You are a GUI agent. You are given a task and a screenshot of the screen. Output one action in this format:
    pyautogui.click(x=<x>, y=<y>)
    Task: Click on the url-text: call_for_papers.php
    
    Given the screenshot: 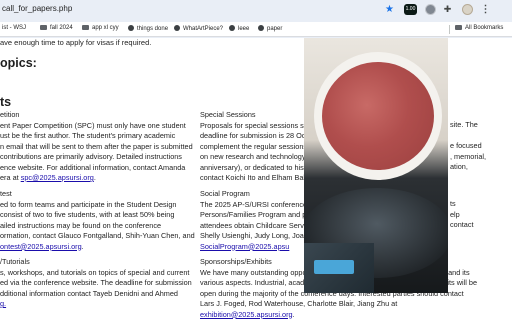 What is the action you would take?
    pyautogui.click(x=37, y=8)
    